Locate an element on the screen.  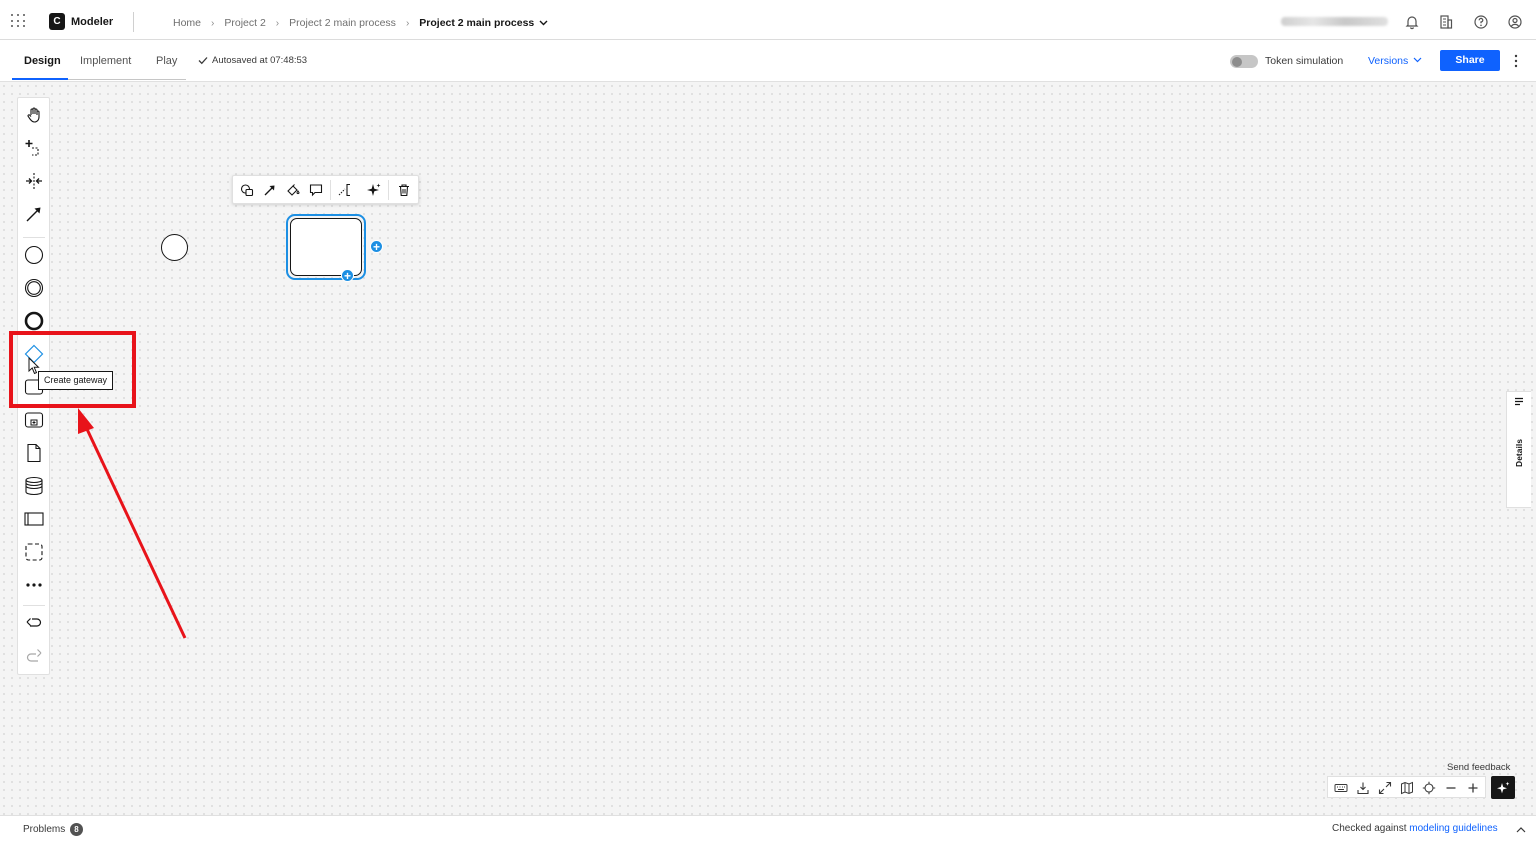
download-icon is located at coordinates (1363, 788).